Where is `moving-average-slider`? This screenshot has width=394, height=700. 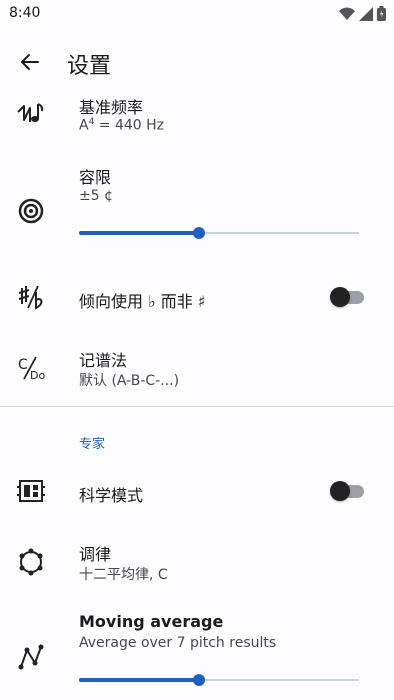 moving-average-slider is located at coordinates (219, 680).